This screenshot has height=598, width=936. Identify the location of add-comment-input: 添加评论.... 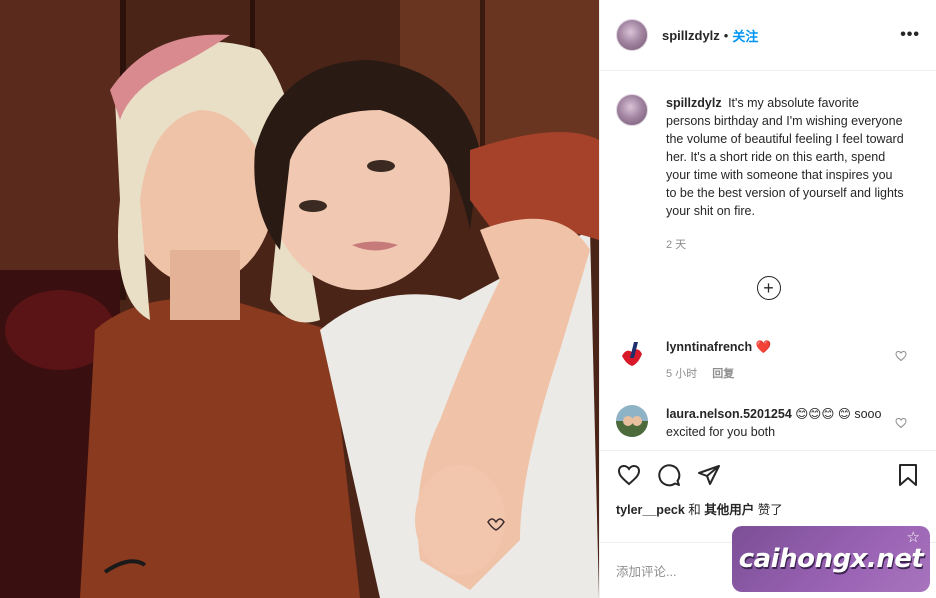
(646, 570).